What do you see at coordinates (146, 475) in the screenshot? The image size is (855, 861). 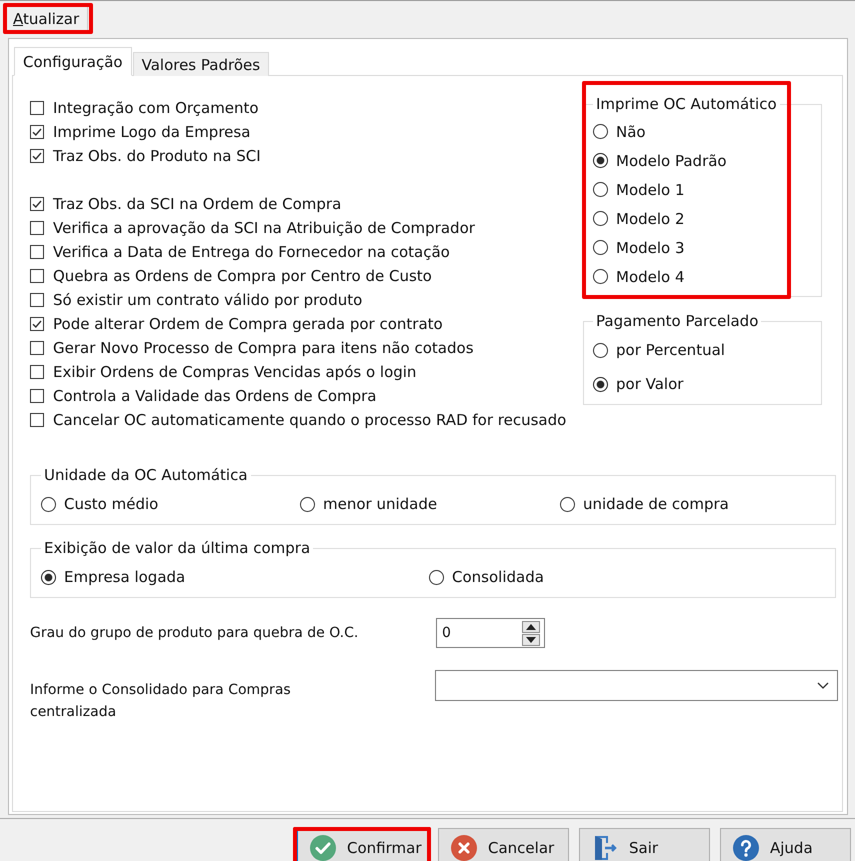 I see `group-title: Unidade da OC Automática` at bounding box center [146, 475].